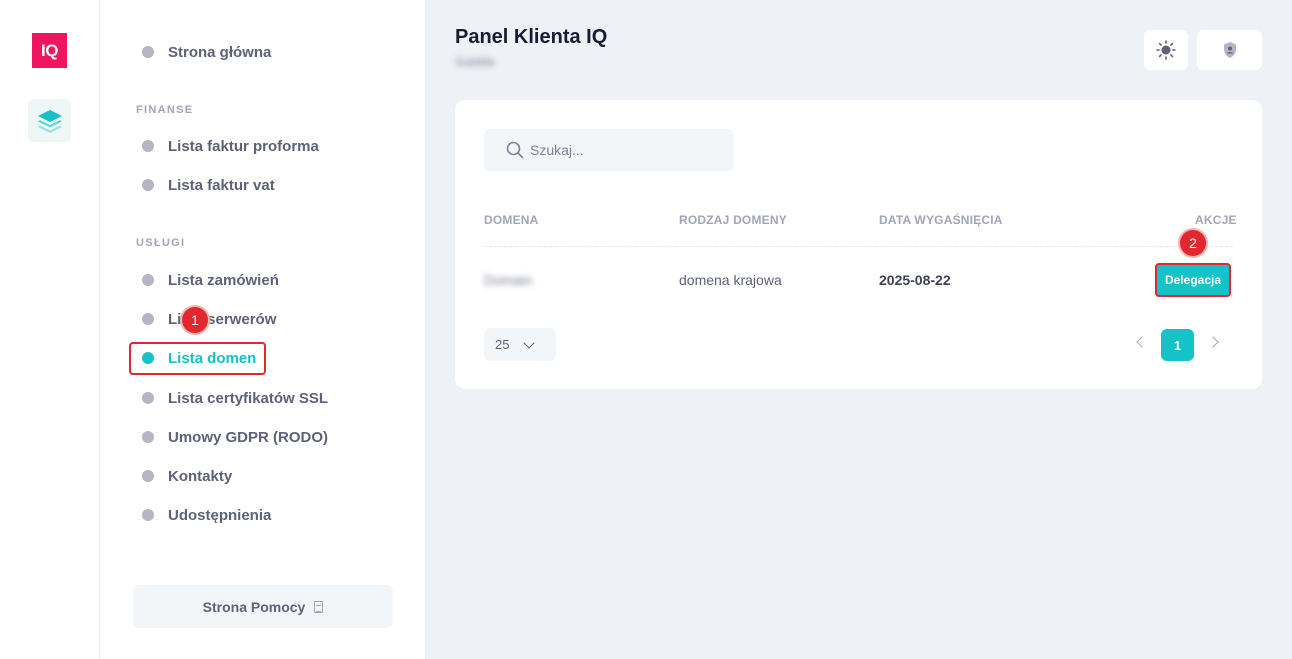 The width and height of the screenshot is (1292, 659). I want to click on page-button-current: 1, so click(1177, 345).